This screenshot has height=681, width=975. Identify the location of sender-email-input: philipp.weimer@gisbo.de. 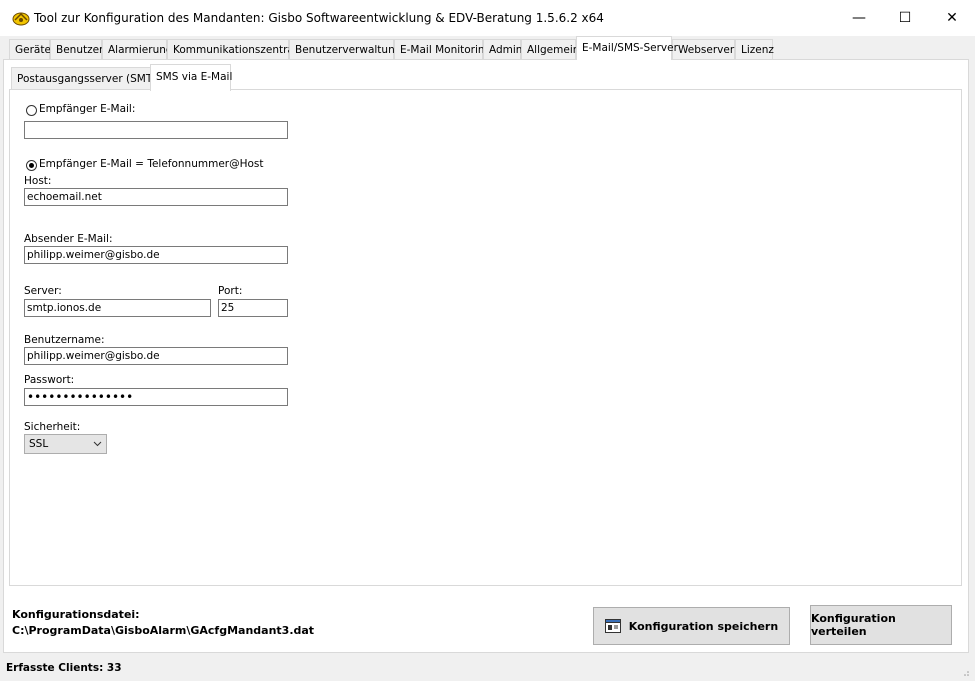
(156, 255).